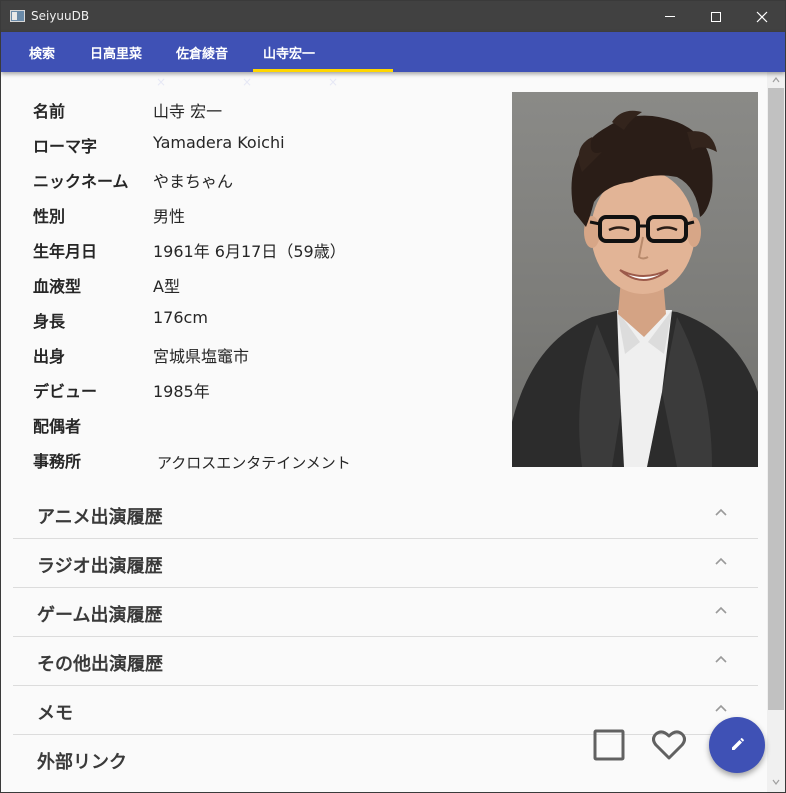 The width and height of the screenshot is (786, 793). What do you see at coordinates (201, 356) in the screenshot?
I see `field-value-hometown: 宮城県塩竈市` at bounding box center [201, 356].